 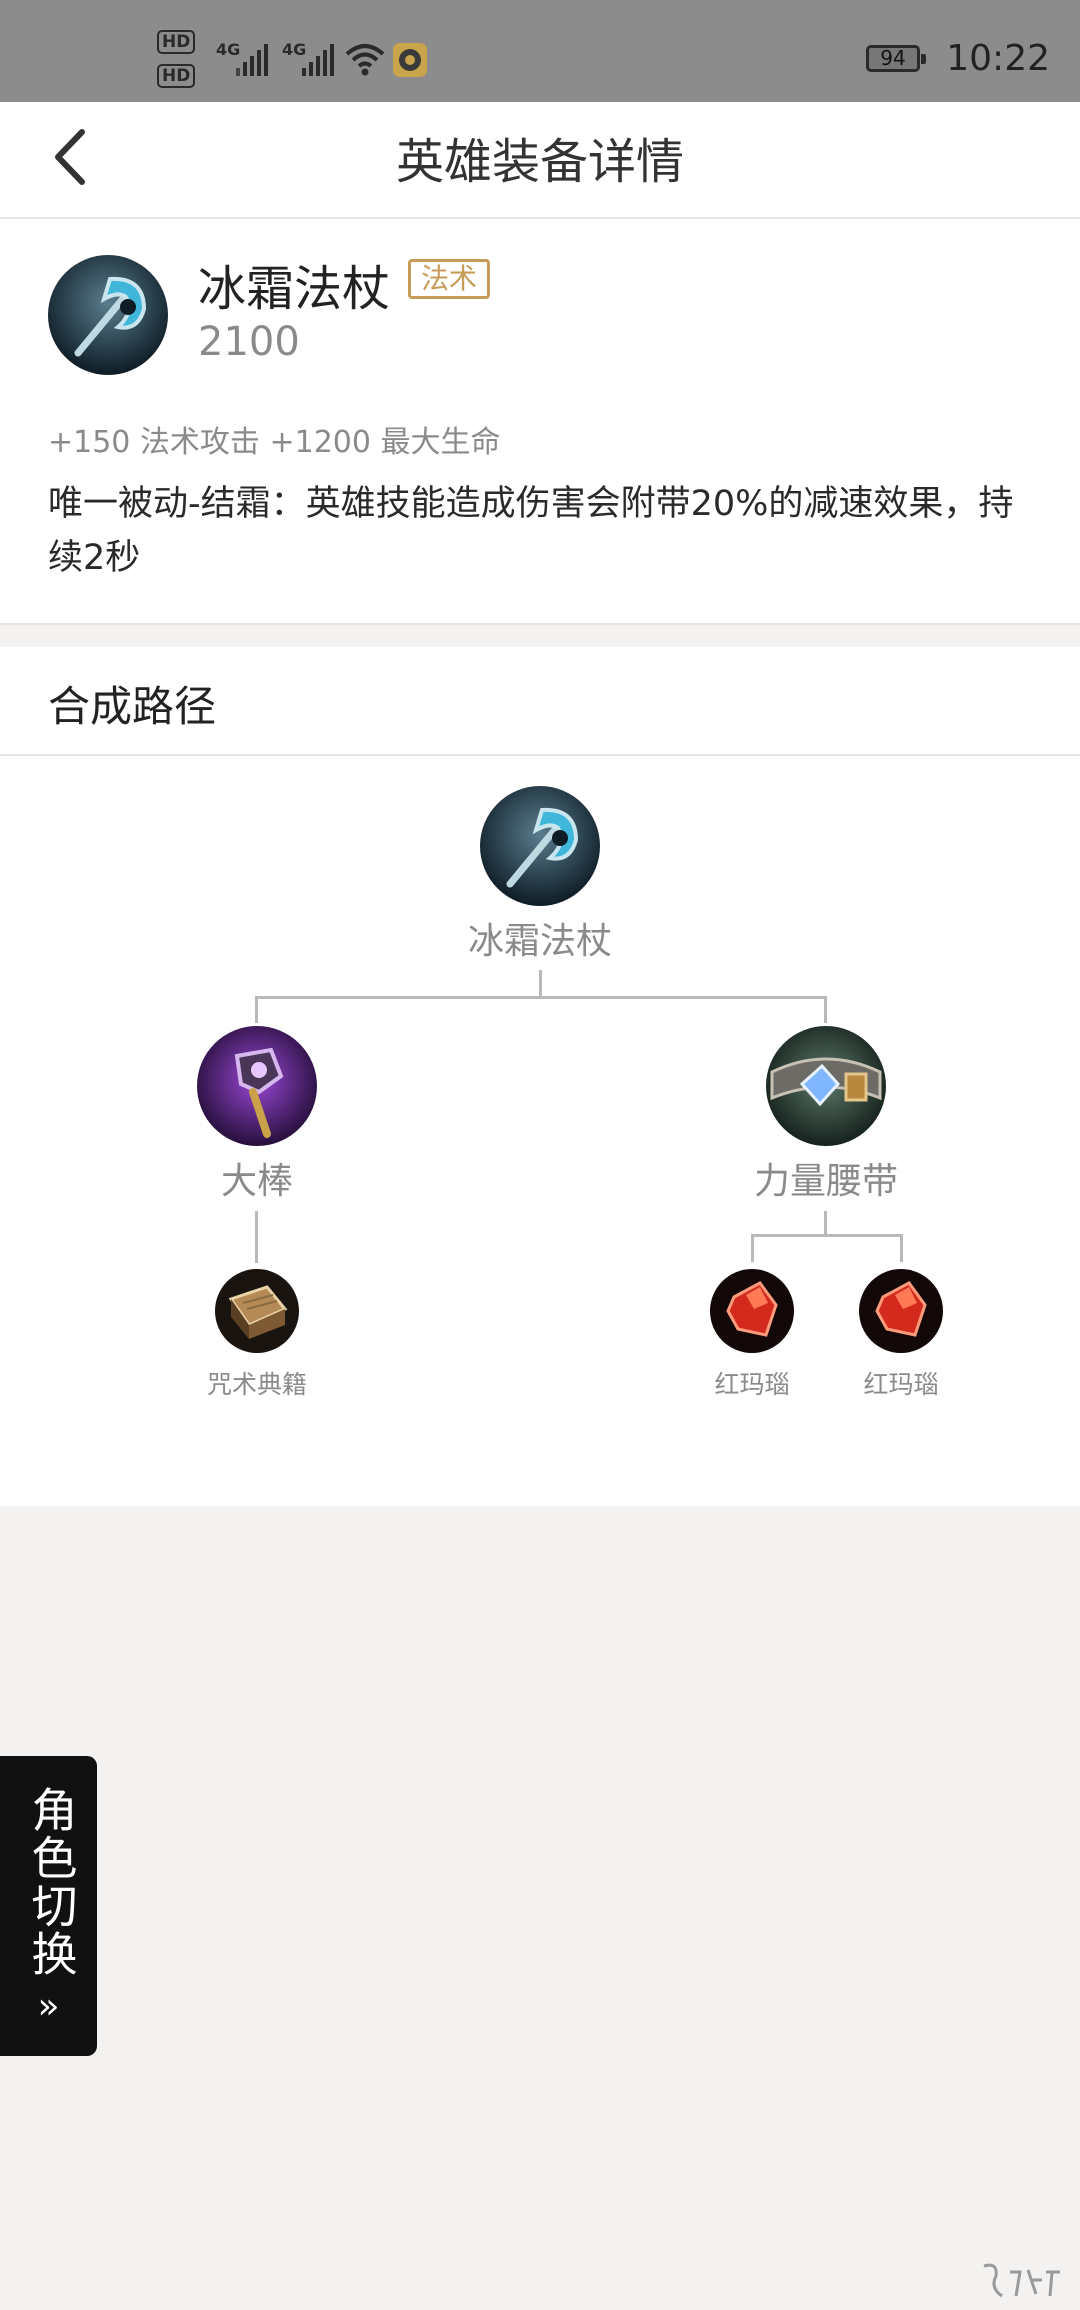 What do you see at coordinates (132, 706) in the screenshot?
I see `section-title: 合成路径` at bounding box center [132, 706].